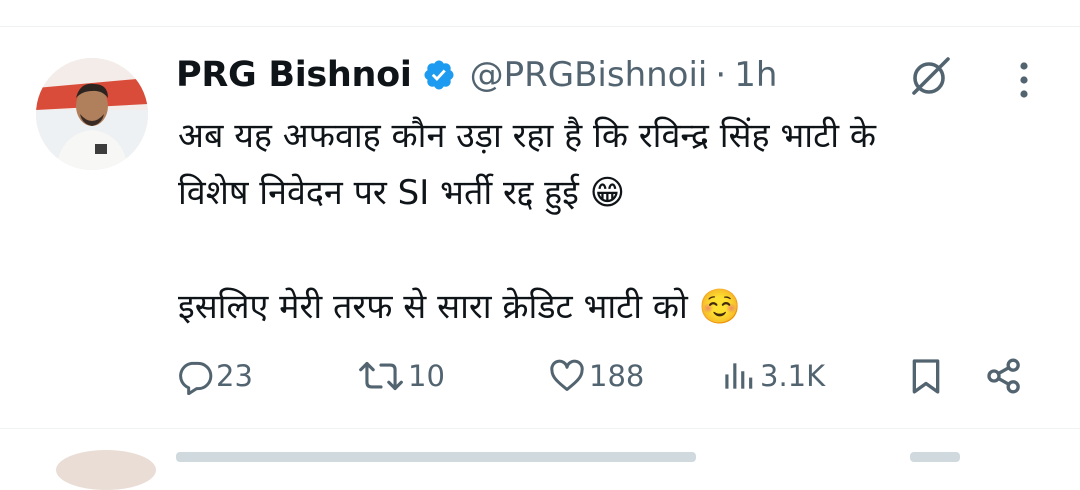 This screenshot has height=490, width=1080. Describe the element at coordinates (589, 75) in the screenshot. I see `author-handle: @PRGBishnoii` at that location.